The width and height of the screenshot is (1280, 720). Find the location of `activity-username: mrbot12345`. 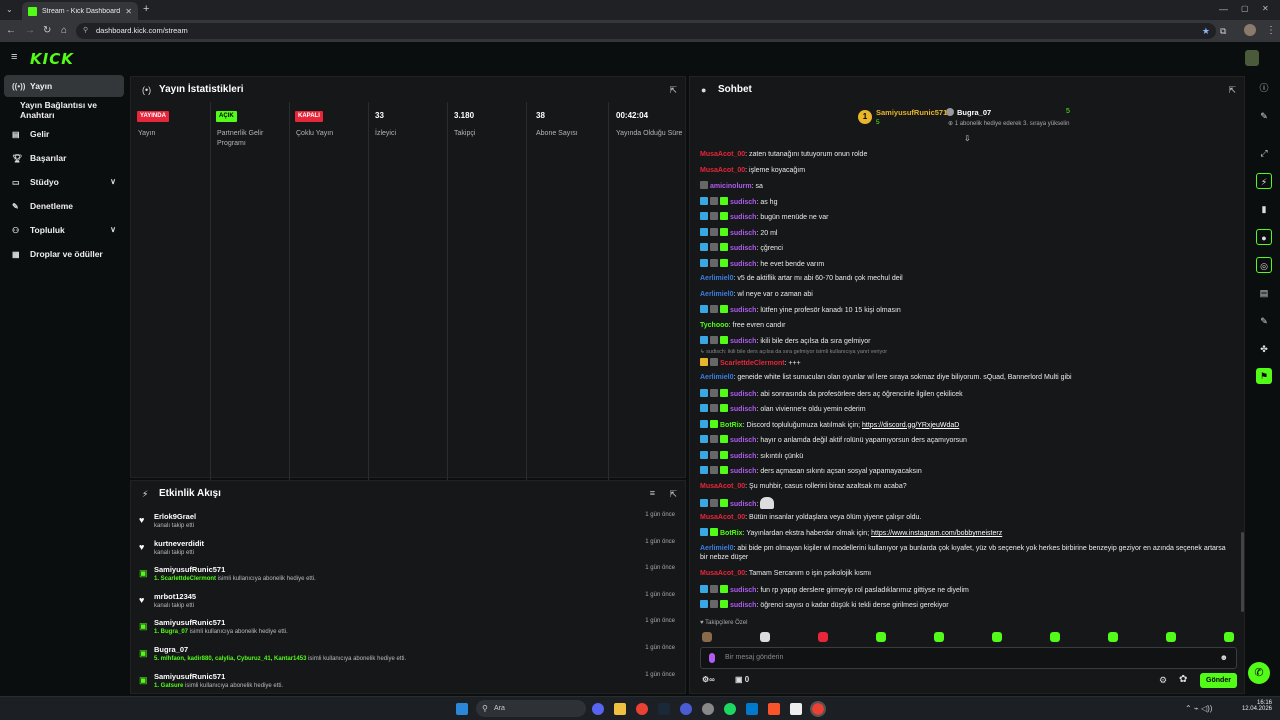

activity-username: mrbot12345 is located at coordinates (175, 596).